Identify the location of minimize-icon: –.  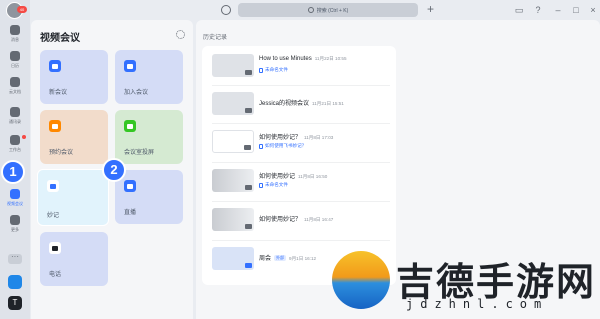
(558, 10).